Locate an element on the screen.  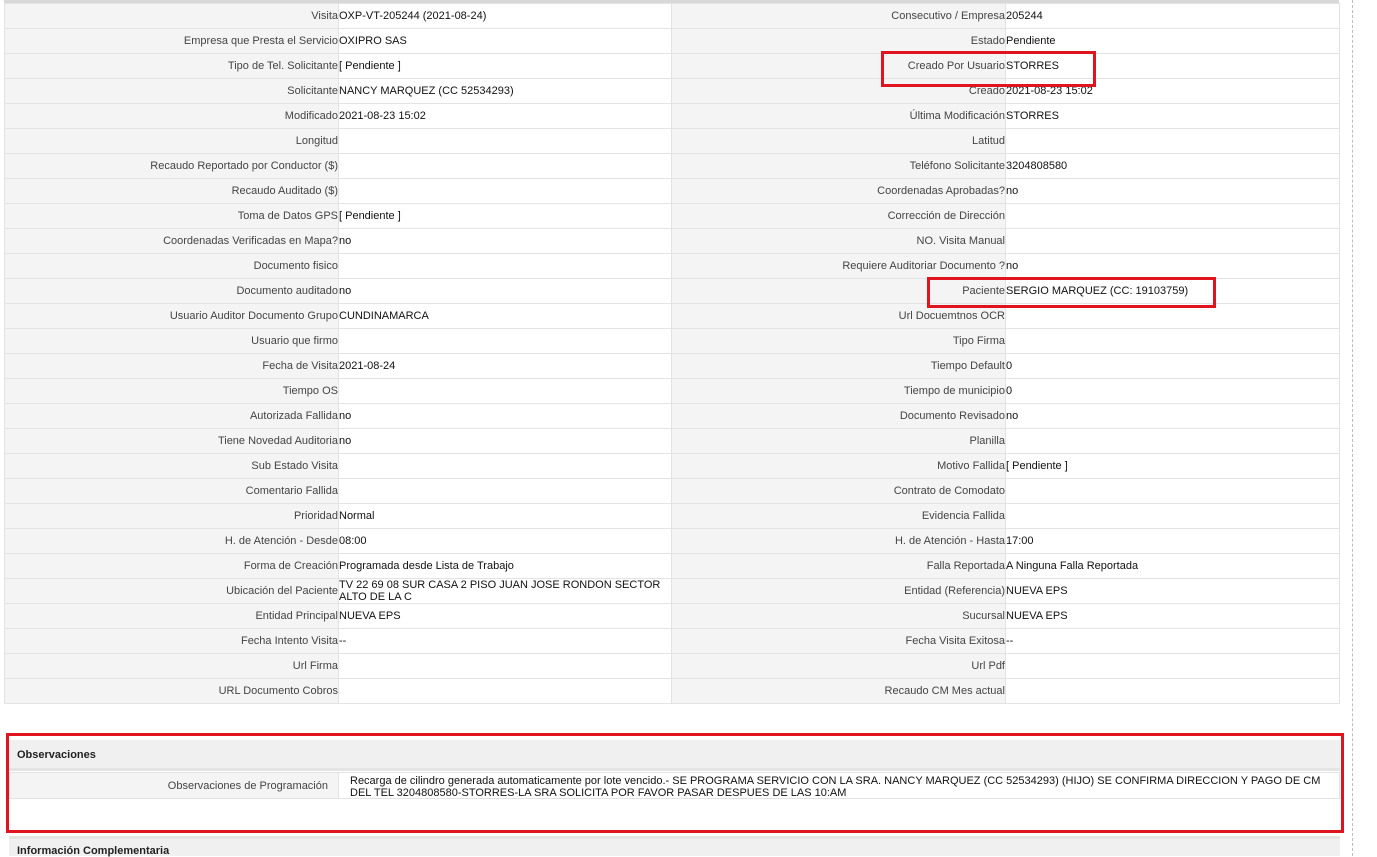
field-label: Prioridad is located at coordinates (171, 516).